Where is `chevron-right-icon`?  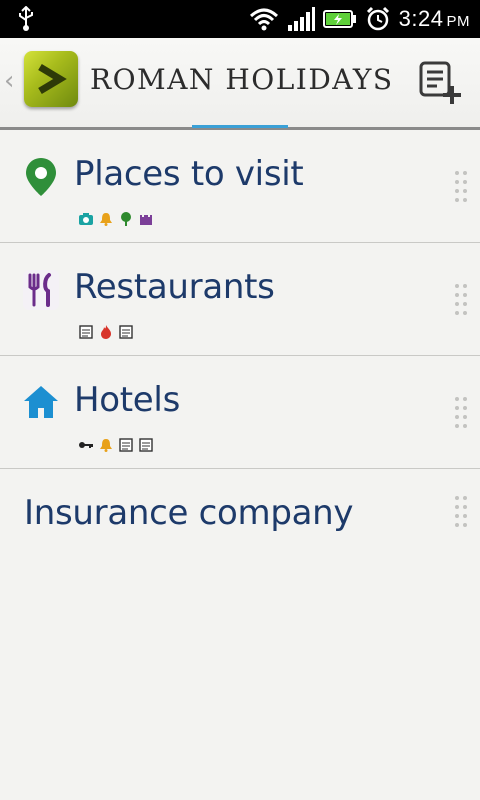 chevron-right-icon is located at coordinates (52, 79).